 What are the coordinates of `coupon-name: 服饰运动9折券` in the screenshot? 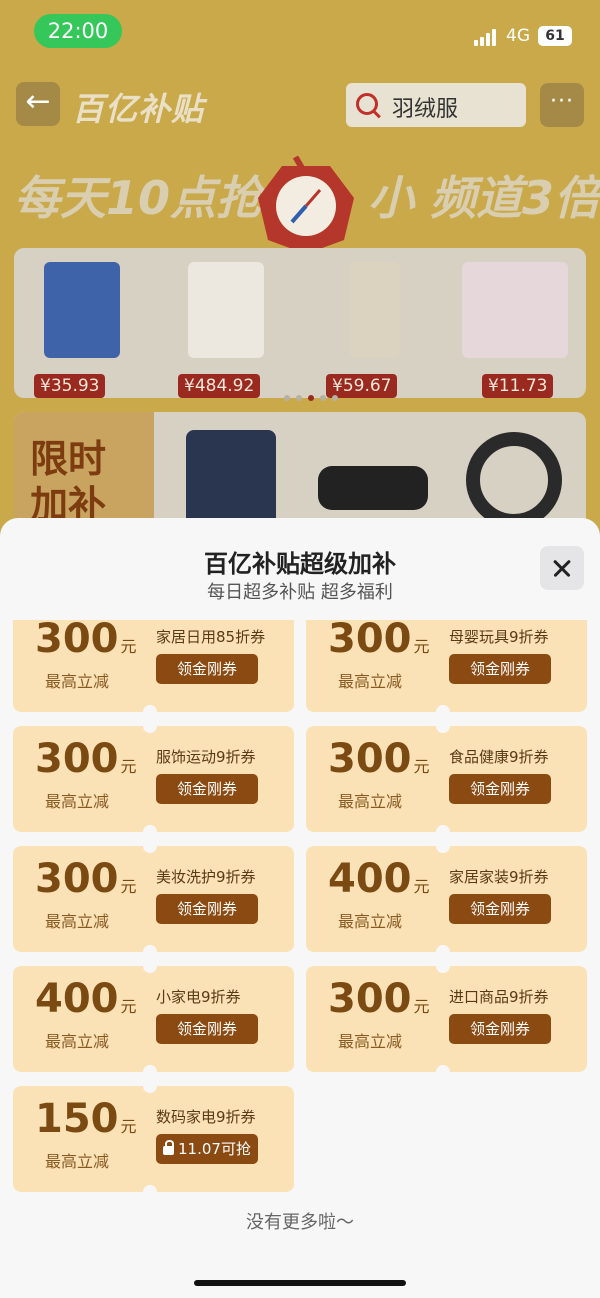 It's located at (206, 757).